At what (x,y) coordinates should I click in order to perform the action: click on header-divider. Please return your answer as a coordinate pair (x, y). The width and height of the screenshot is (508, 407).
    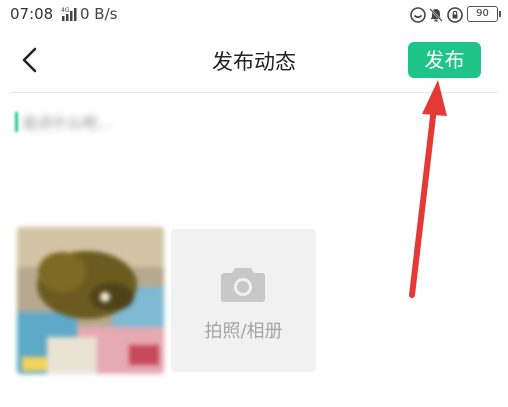
    Looking at the image, I should click on (254, 92).